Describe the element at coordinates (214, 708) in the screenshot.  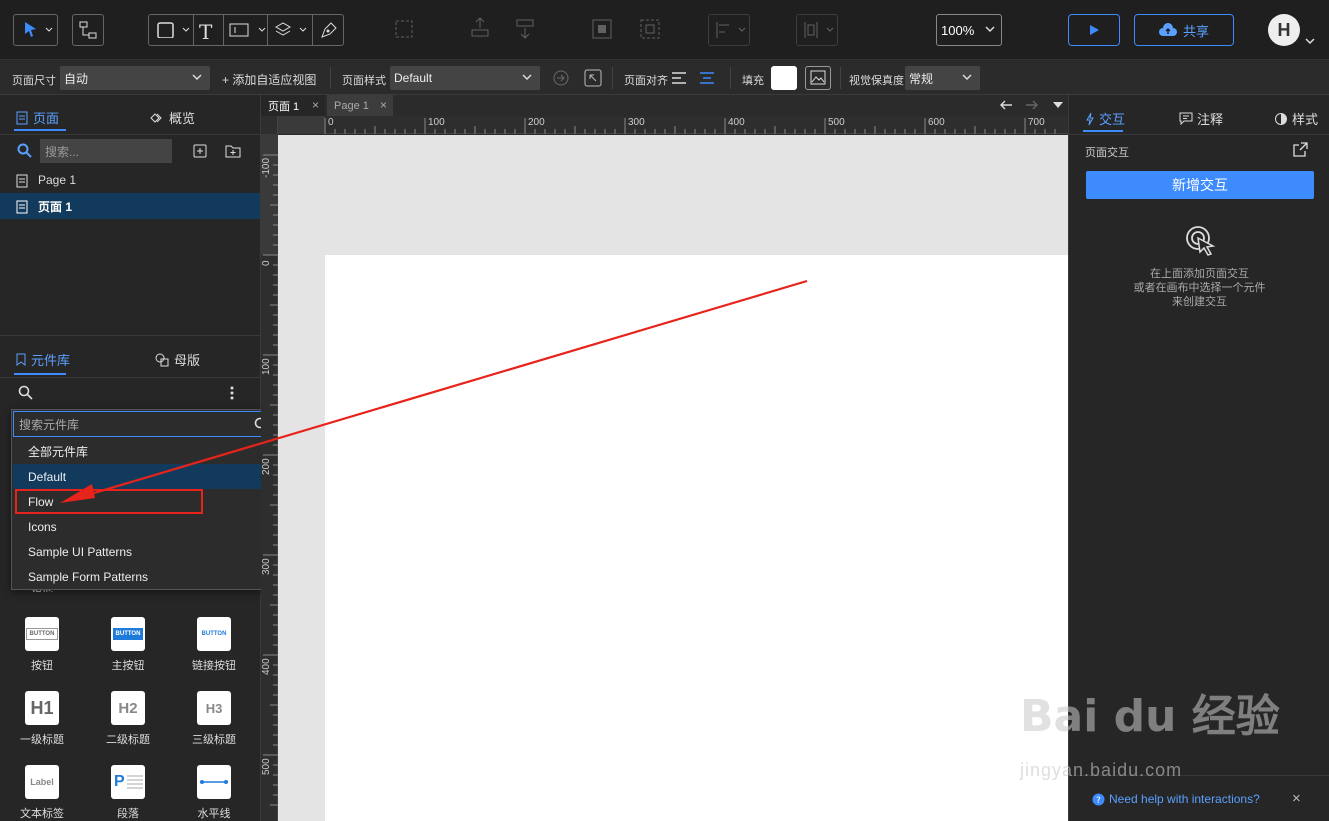
I see `h3-component-icon: H3` at that location.